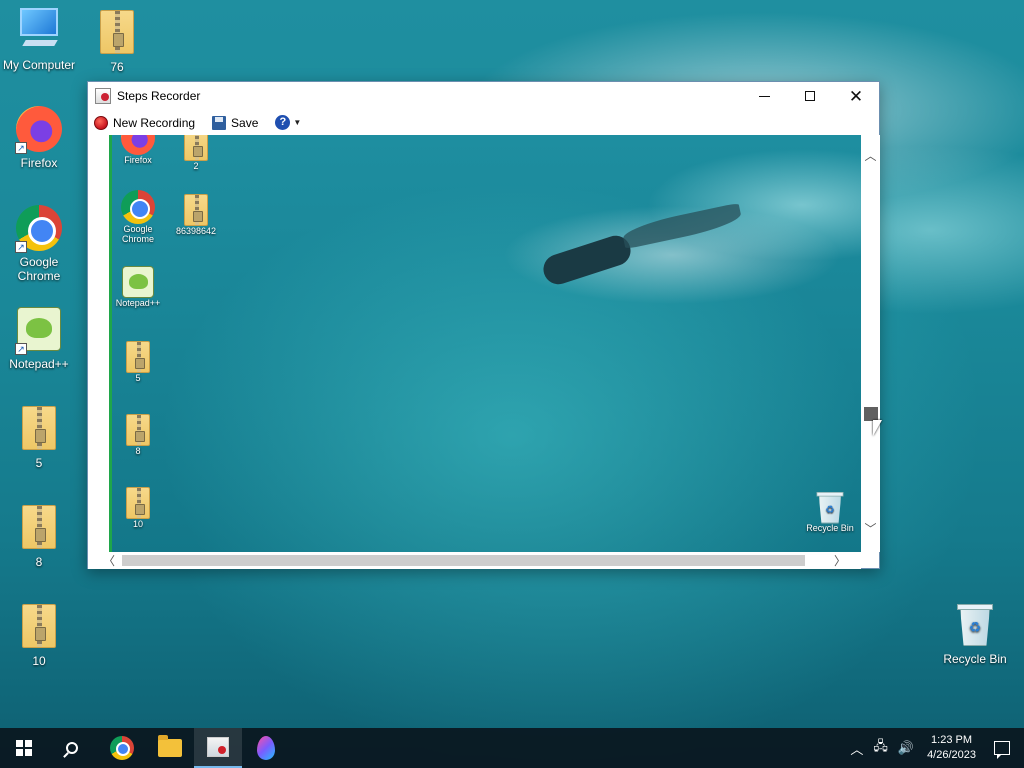 This screenshot has height=768, width=1024. I want to click on taskbar: ︿ 🖧 🔊 1:23 PM 4/26/2023, so click(512, 748).